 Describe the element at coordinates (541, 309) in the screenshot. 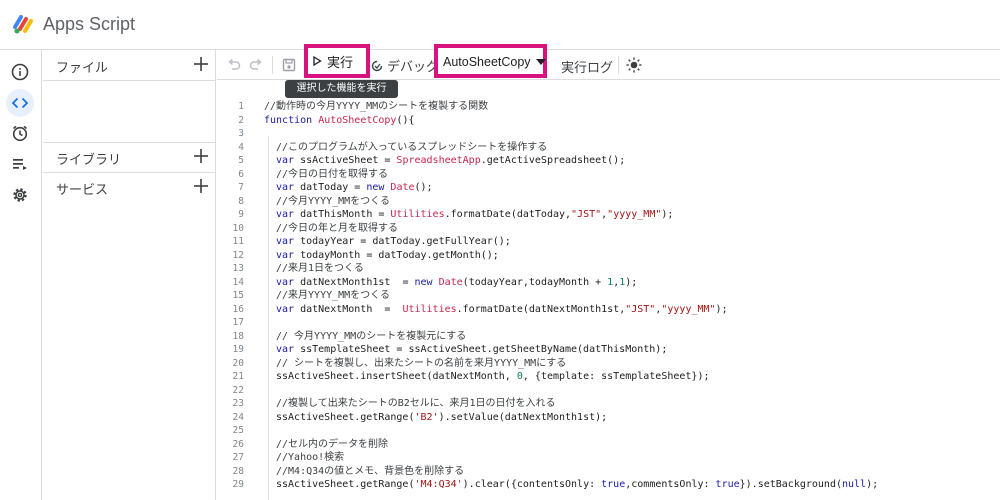

I see `code-token: .formatDate(datNextMonth1st,` at that location.